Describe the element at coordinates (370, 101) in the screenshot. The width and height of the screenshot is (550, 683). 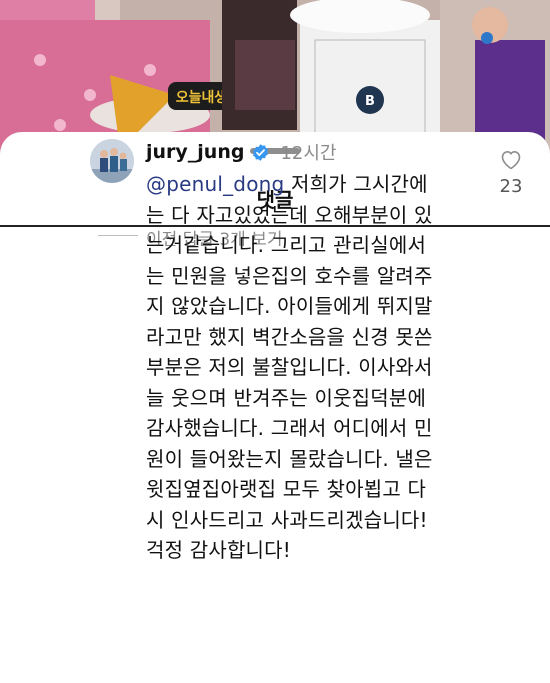
I see `box-logo-text: B` at that location.